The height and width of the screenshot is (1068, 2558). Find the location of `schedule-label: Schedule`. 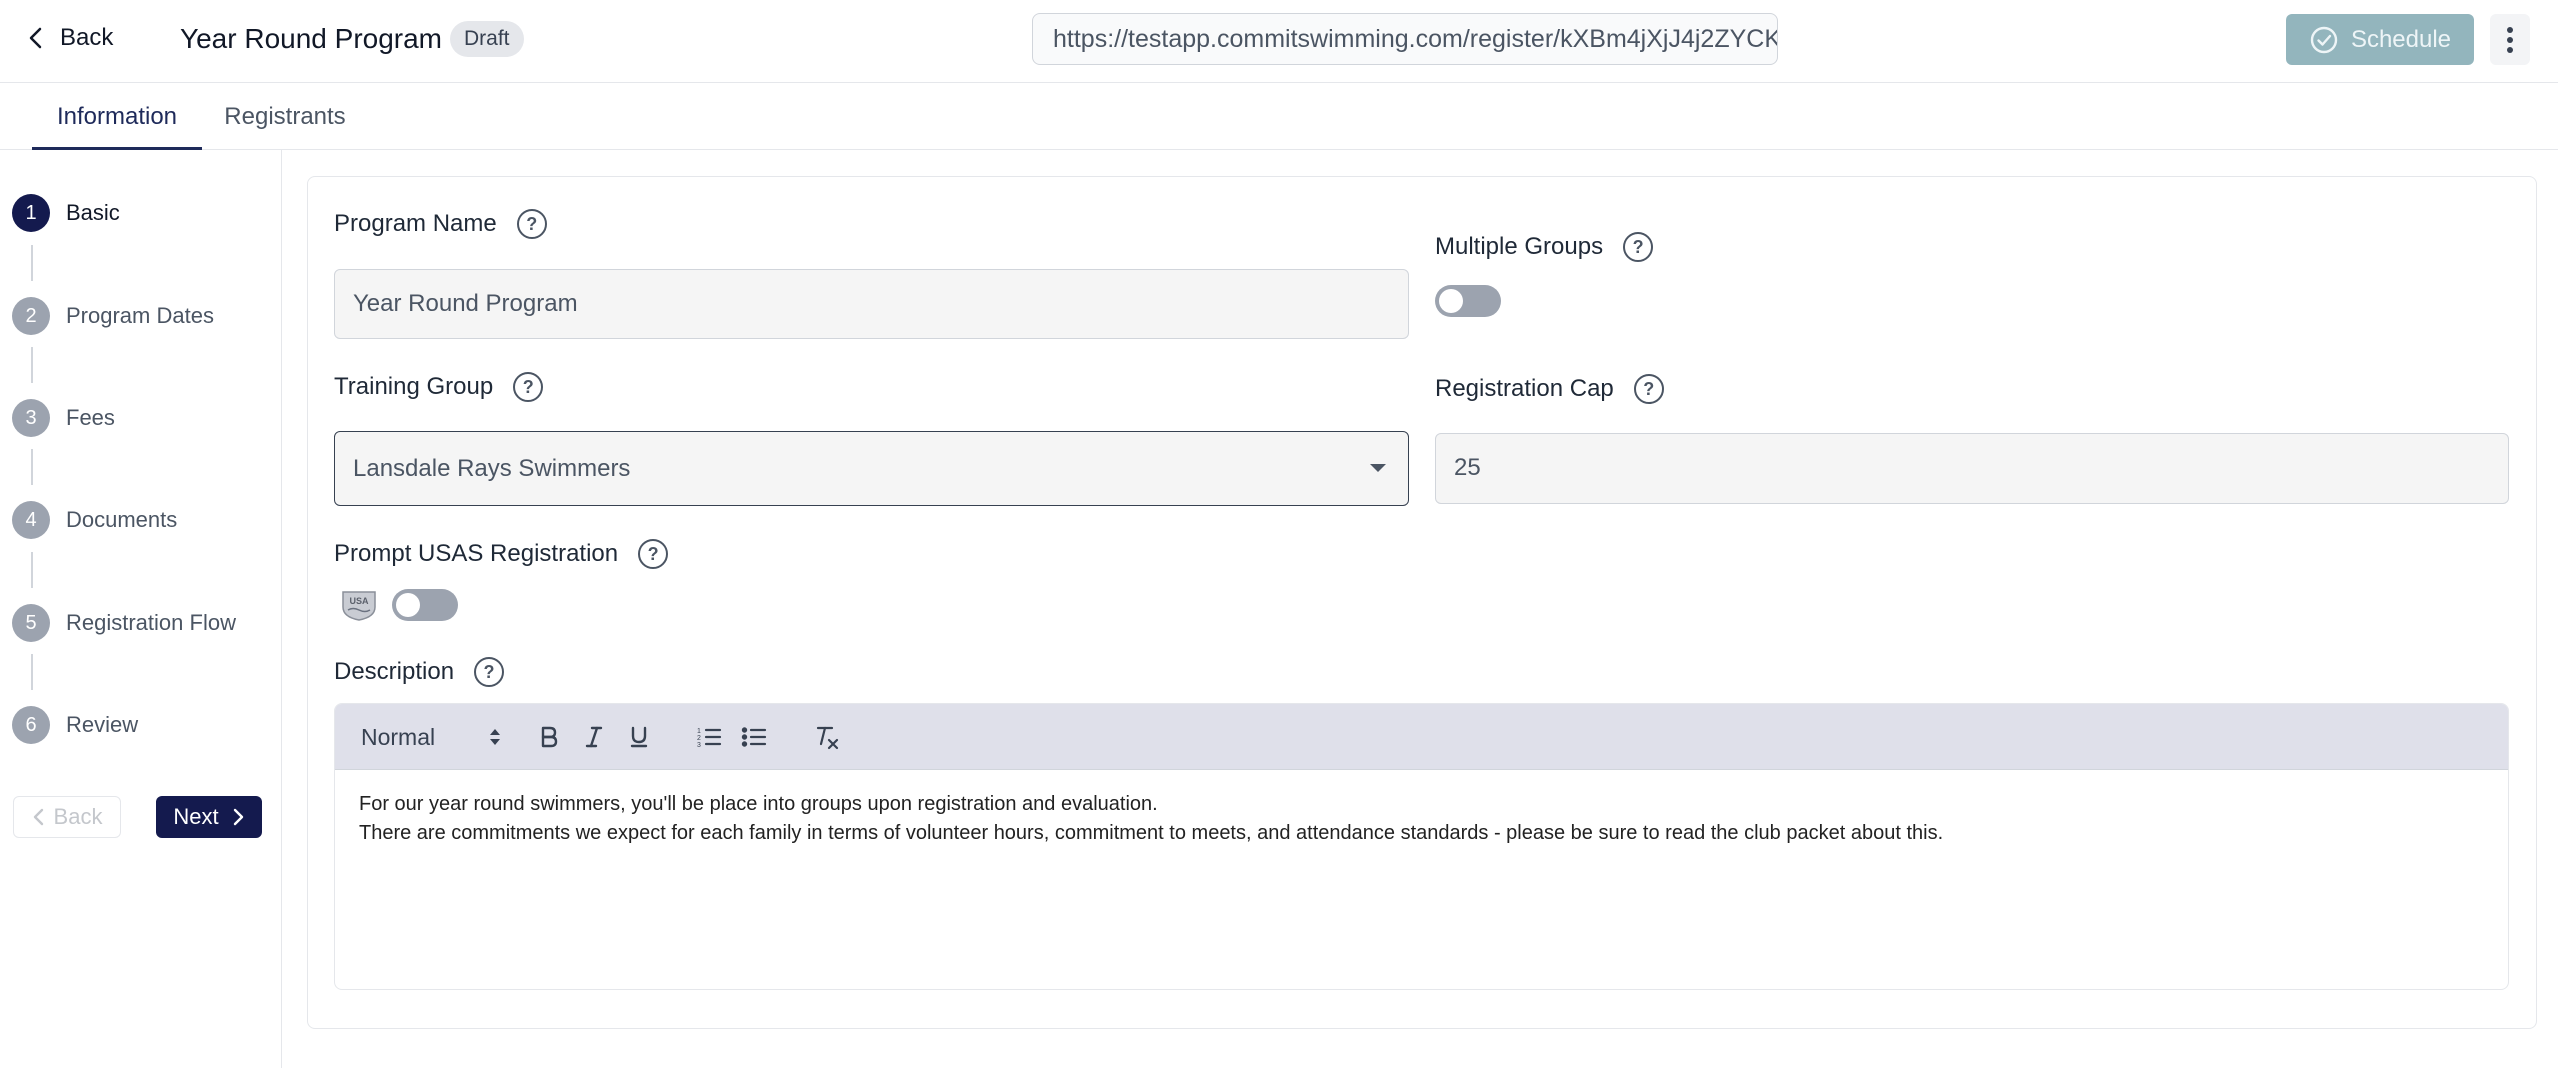

schedule-label: Schedule is located at coordinates (2401, 39).